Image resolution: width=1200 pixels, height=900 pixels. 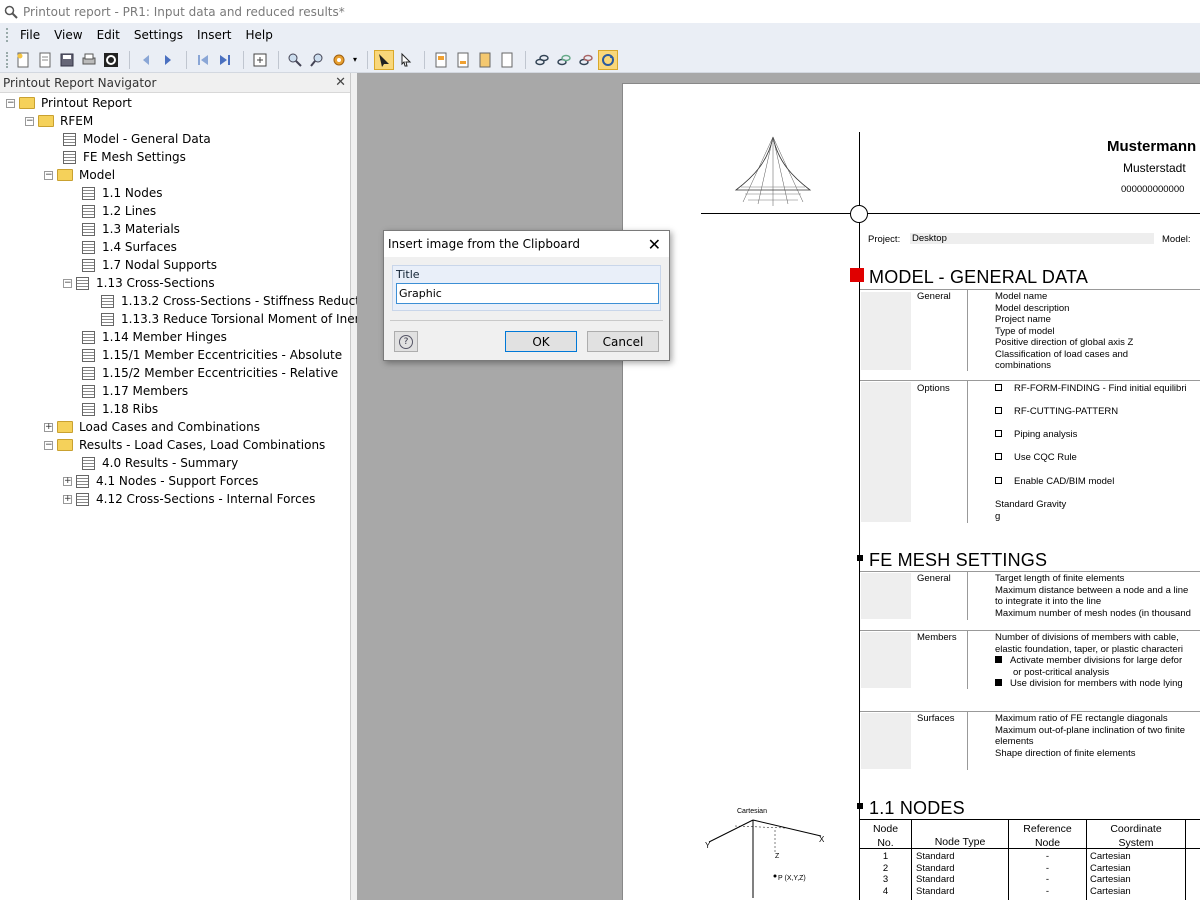 What do you see at coordinates (608, 59) in the screenshot?
I see `sync-icon` at bounding box center [608, 59].